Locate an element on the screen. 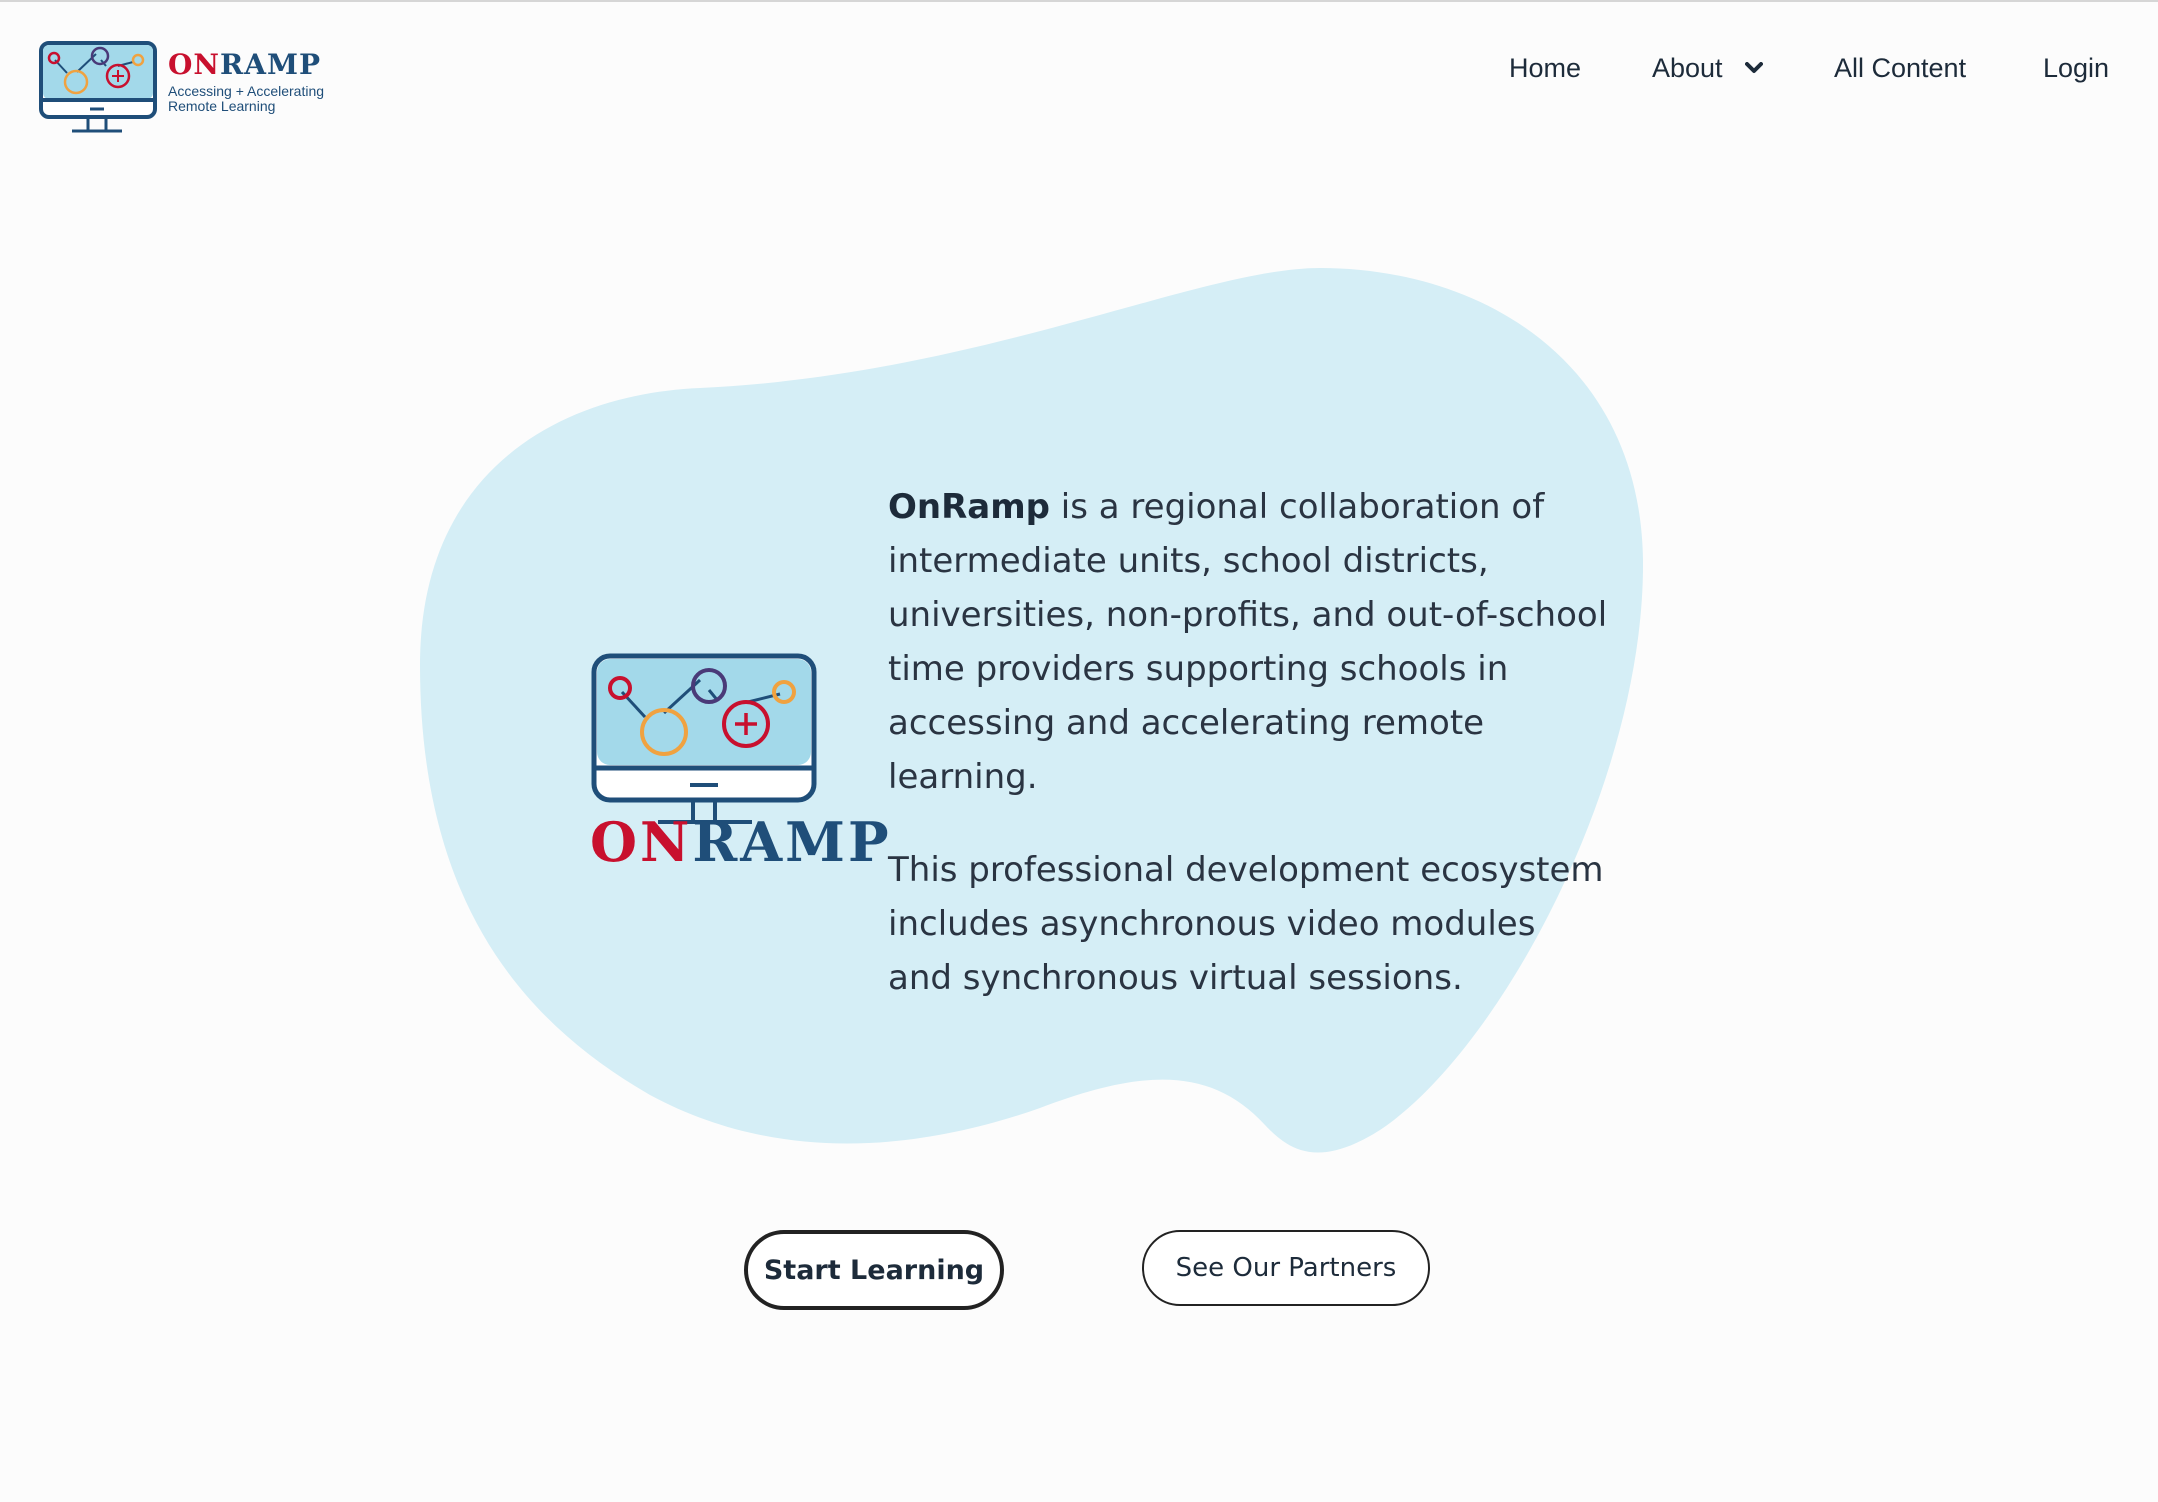 This screenshot has width=2158, height=1502. start-learning-button: Start Learning is located at coordinates (874, 1270).